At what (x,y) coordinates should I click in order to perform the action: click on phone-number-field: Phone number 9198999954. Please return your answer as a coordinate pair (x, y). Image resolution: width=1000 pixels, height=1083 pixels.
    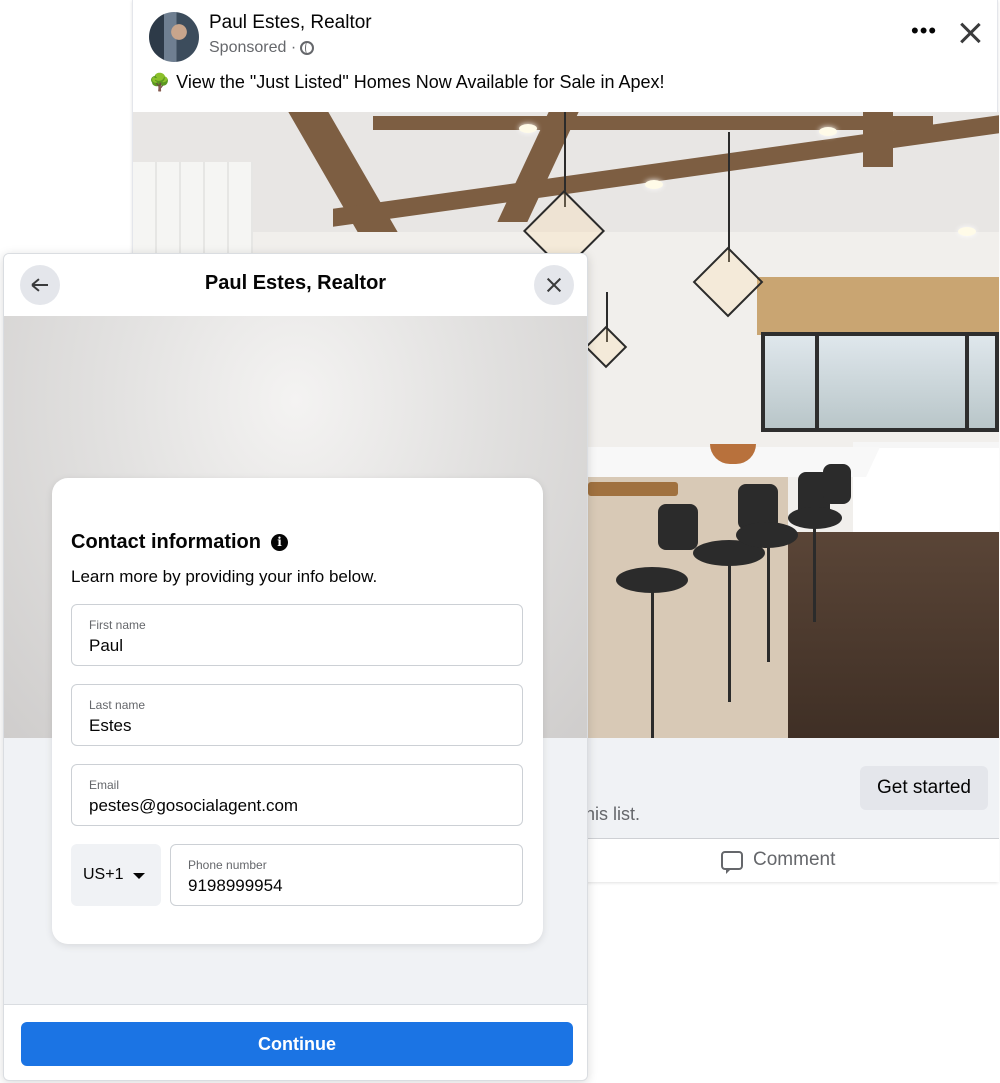
    Looking at the image, I should click on (346, 875).